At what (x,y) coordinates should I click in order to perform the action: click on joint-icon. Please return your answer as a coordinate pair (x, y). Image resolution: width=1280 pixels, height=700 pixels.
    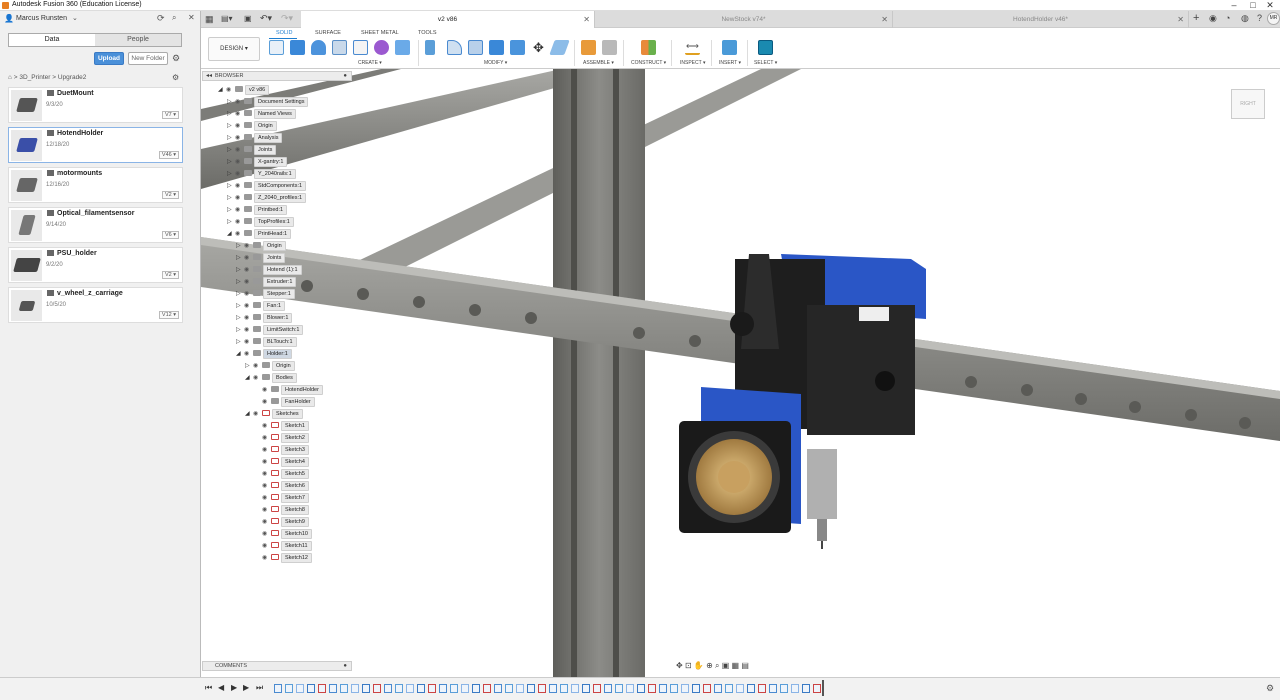
    Looking at the image, I should click on (609, 47).